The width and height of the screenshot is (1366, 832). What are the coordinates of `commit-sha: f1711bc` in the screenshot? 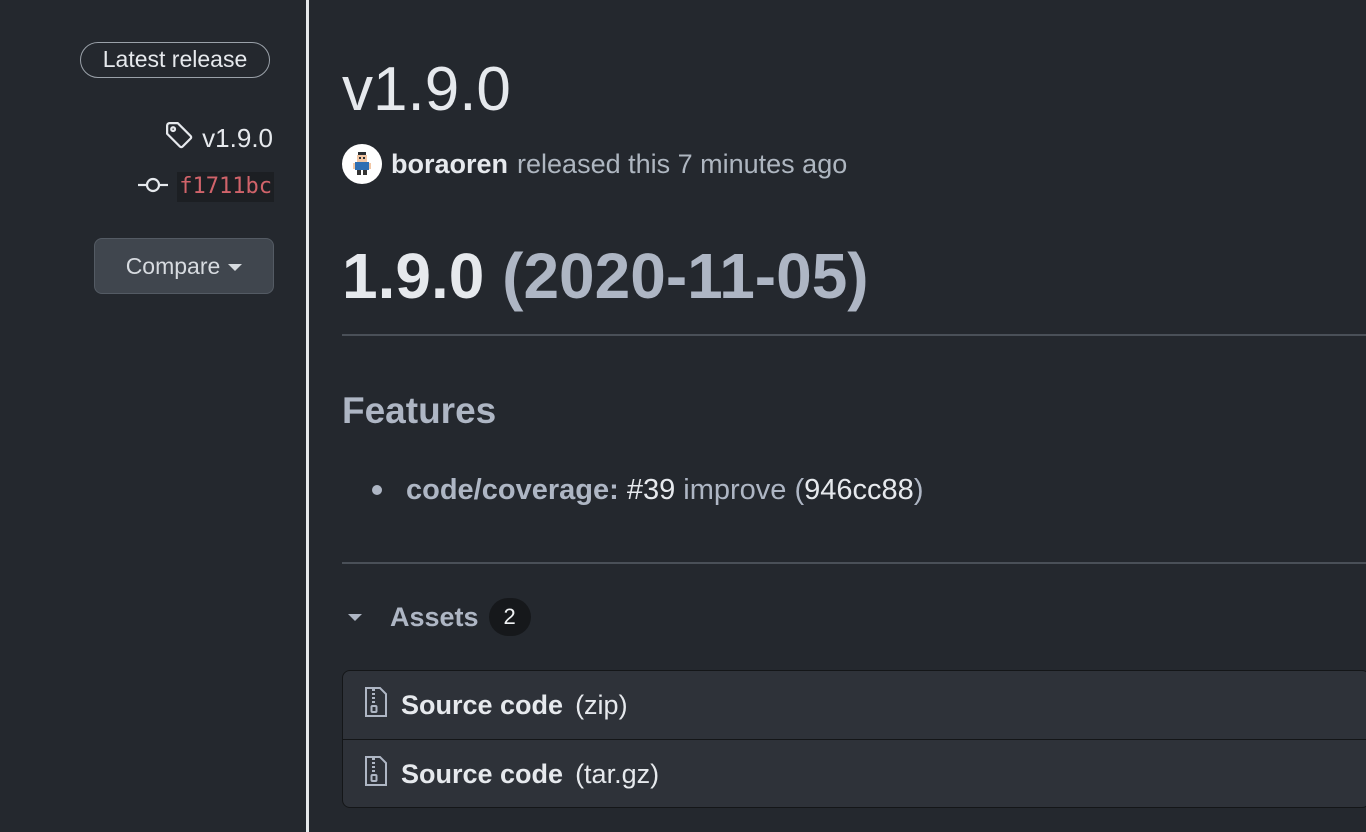 It's located at (225, 187).